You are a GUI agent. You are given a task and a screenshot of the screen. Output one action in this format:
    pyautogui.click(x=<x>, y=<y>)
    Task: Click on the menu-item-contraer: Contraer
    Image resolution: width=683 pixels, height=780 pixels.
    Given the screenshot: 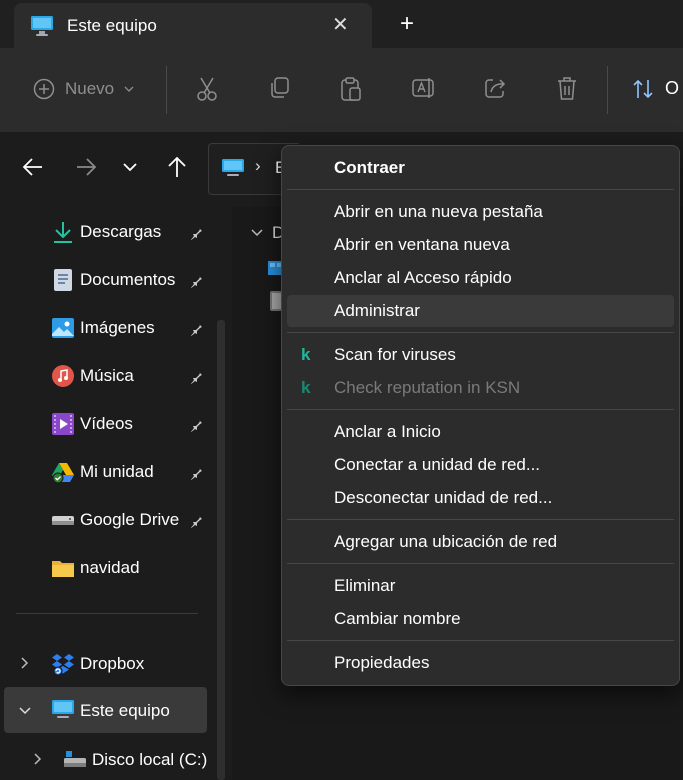 What is the action you would take?
    pyautogui.click(x=480, y=168)
    